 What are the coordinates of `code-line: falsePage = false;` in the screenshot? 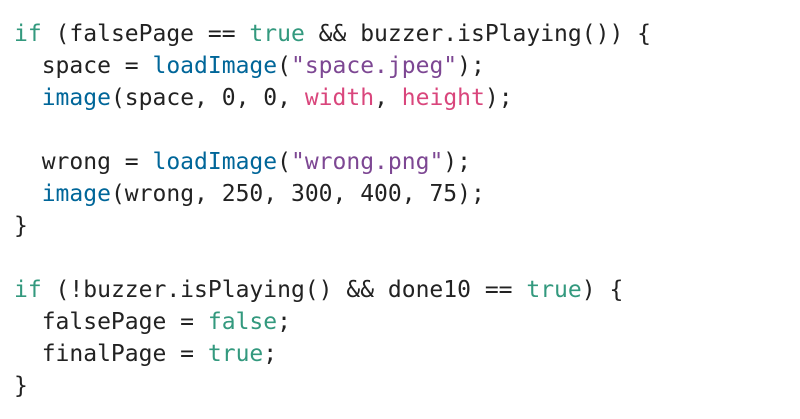 It's located at (332, 322).